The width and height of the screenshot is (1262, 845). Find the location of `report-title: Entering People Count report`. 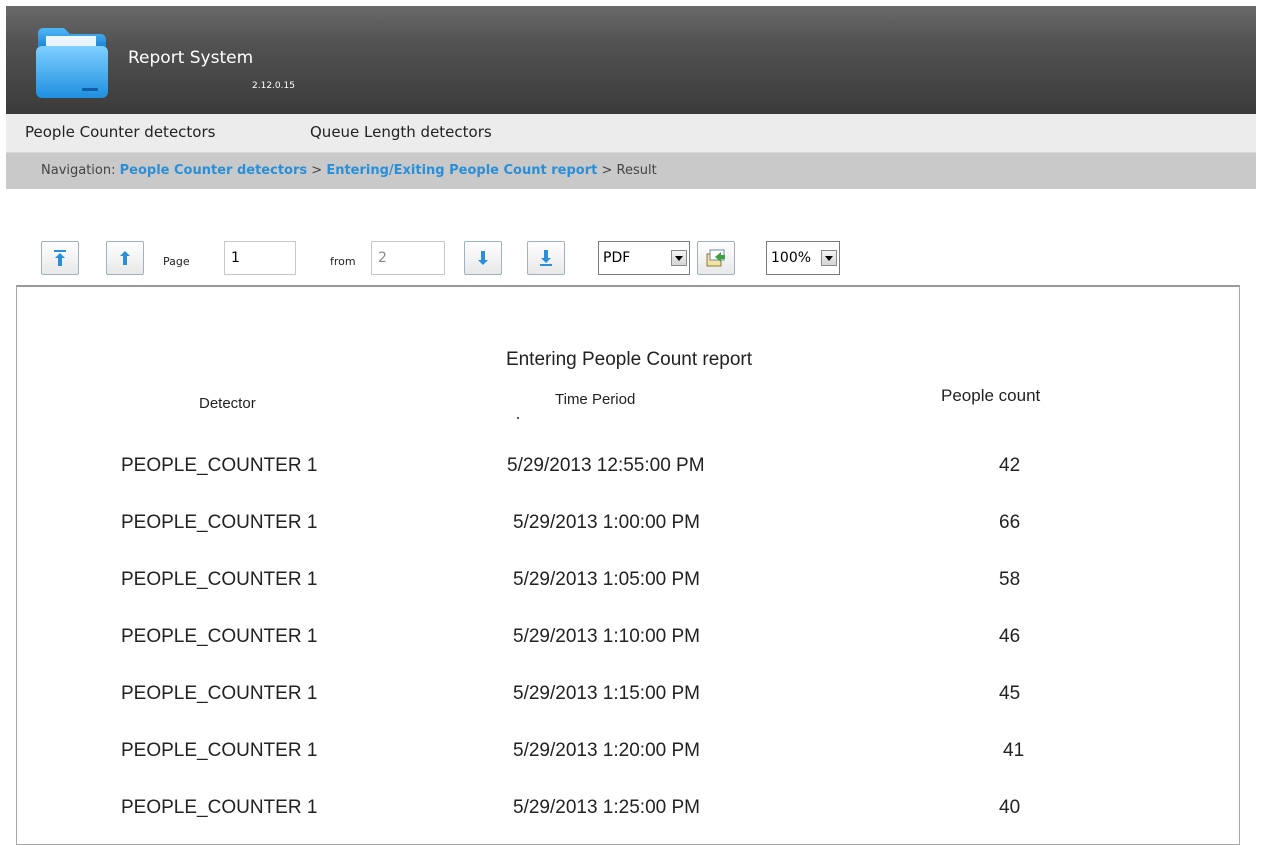

report-title: Entering People Count report is located at coordinates (629, 359).